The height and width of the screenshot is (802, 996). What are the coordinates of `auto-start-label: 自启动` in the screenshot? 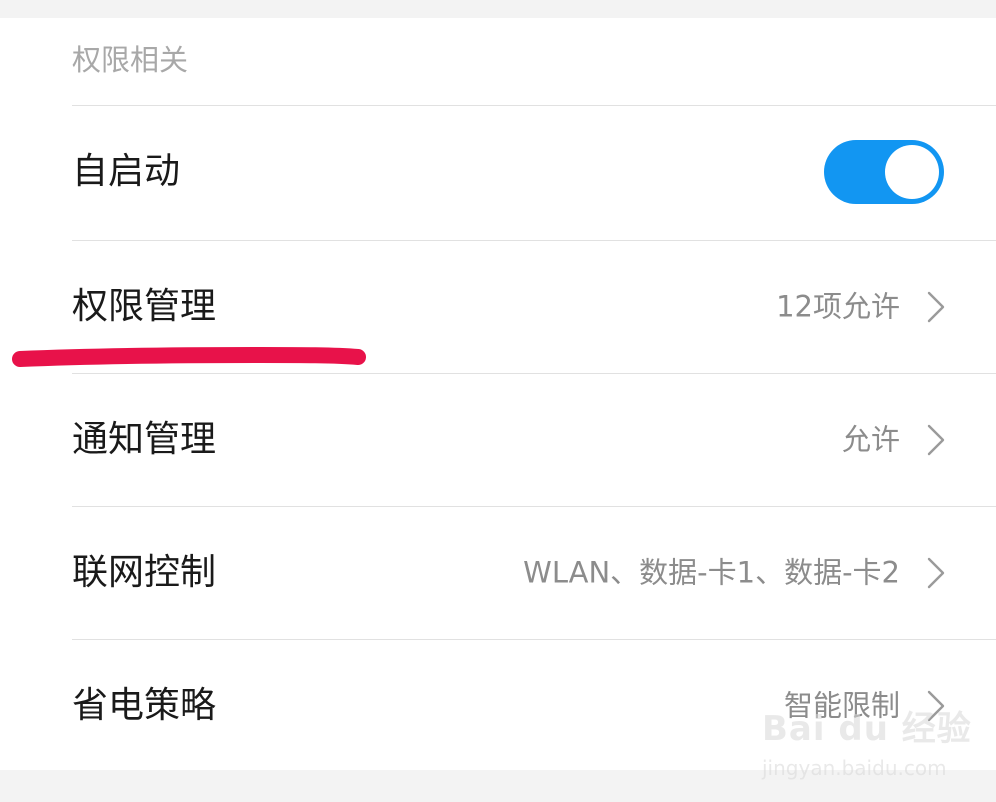 It's located at (126, 171).